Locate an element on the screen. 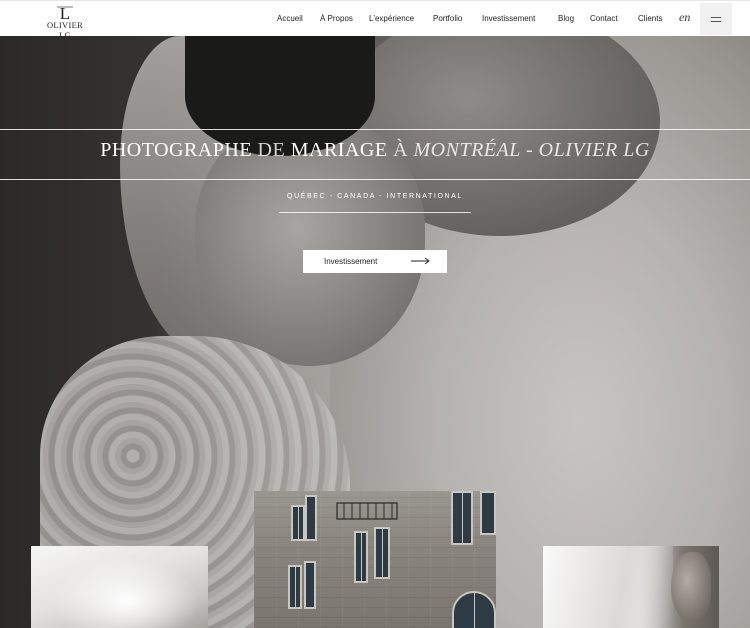 The image size is (750, 628). site-logo: L OLIVIER LG is located at coordinates (65, 22).